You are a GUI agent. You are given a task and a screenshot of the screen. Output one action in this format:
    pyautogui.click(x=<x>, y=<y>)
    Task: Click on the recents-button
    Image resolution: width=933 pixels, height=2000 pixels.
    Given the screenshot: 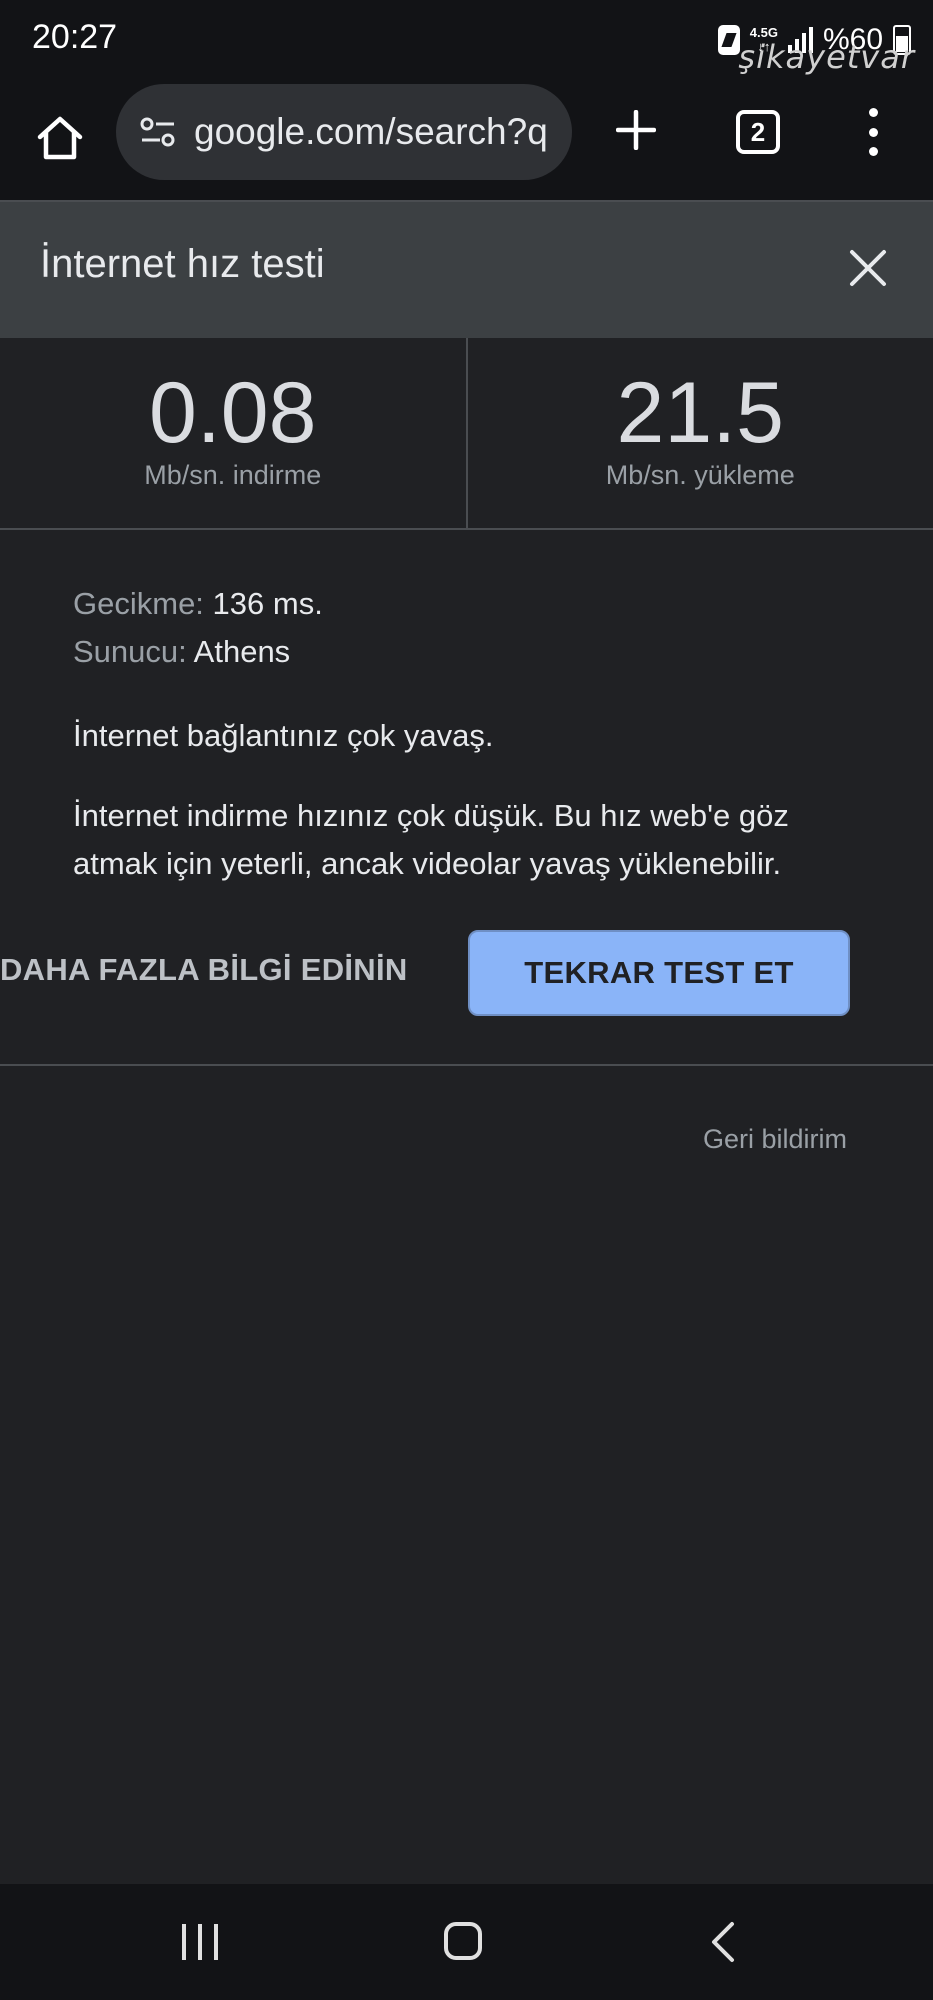 What is the action you would take?
    pyautogui.click(x=200, y=1942)
    